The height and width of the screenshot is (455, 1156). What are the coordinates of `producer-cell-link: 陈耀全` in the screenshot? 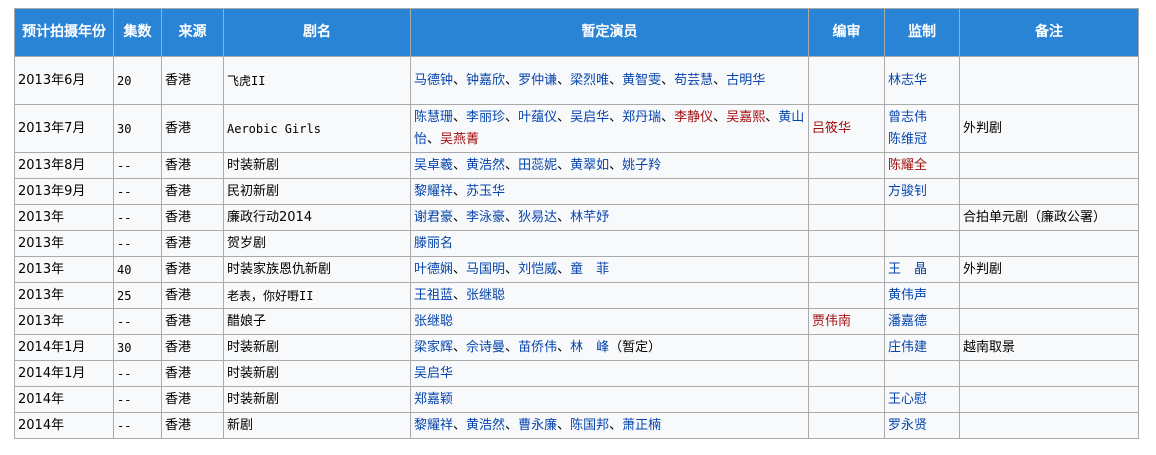 It's located at (907, 165).